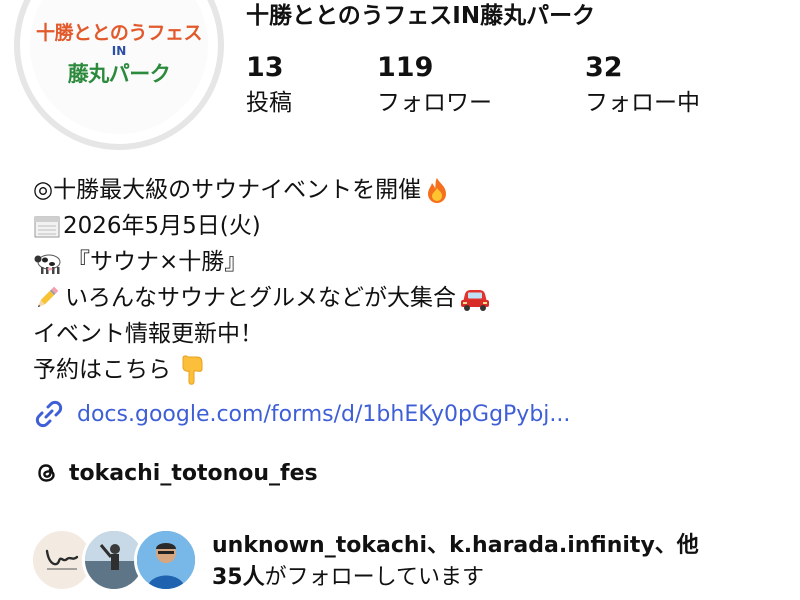 The height and width of the screenshot is (600, 800). What do you see at coordinates (48, 297) in the screenshot?
I see `pencil-icon` at bounding box center [48, 297].